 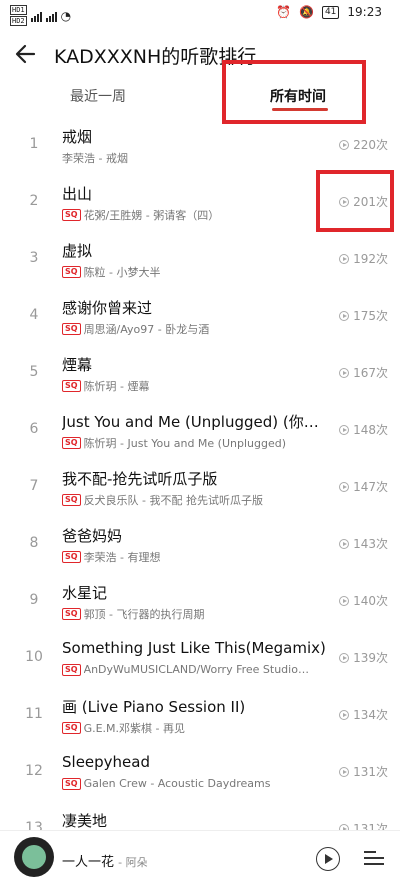 What do you see at coordinates (122, 272) in the screenshot?
I see `artist-album-text: 陈粒 - 小梦大半` at bounding box center [122, 272].